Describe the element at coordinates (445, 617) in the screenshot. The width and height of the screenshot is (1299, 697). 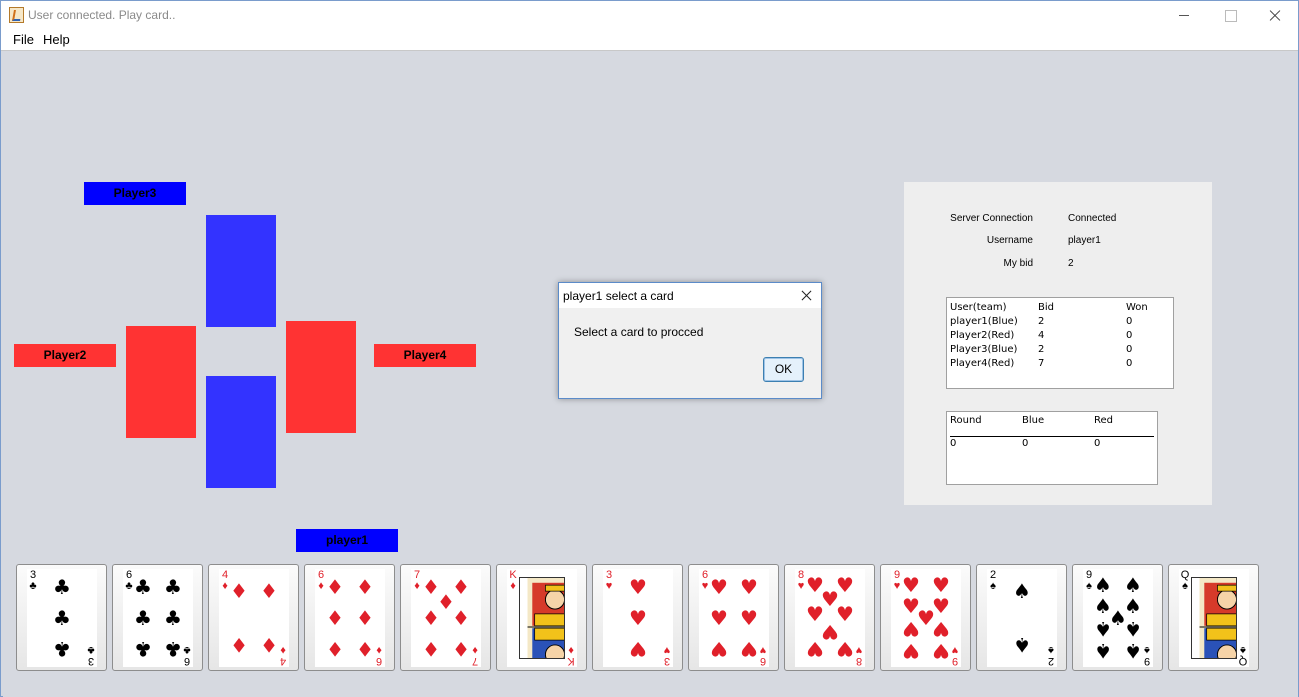
I see `hand-card-button: 7 ♦ 7 ♦ ♦ ♦ ♦ ♦ ♦ ♦ ♦` at that location.